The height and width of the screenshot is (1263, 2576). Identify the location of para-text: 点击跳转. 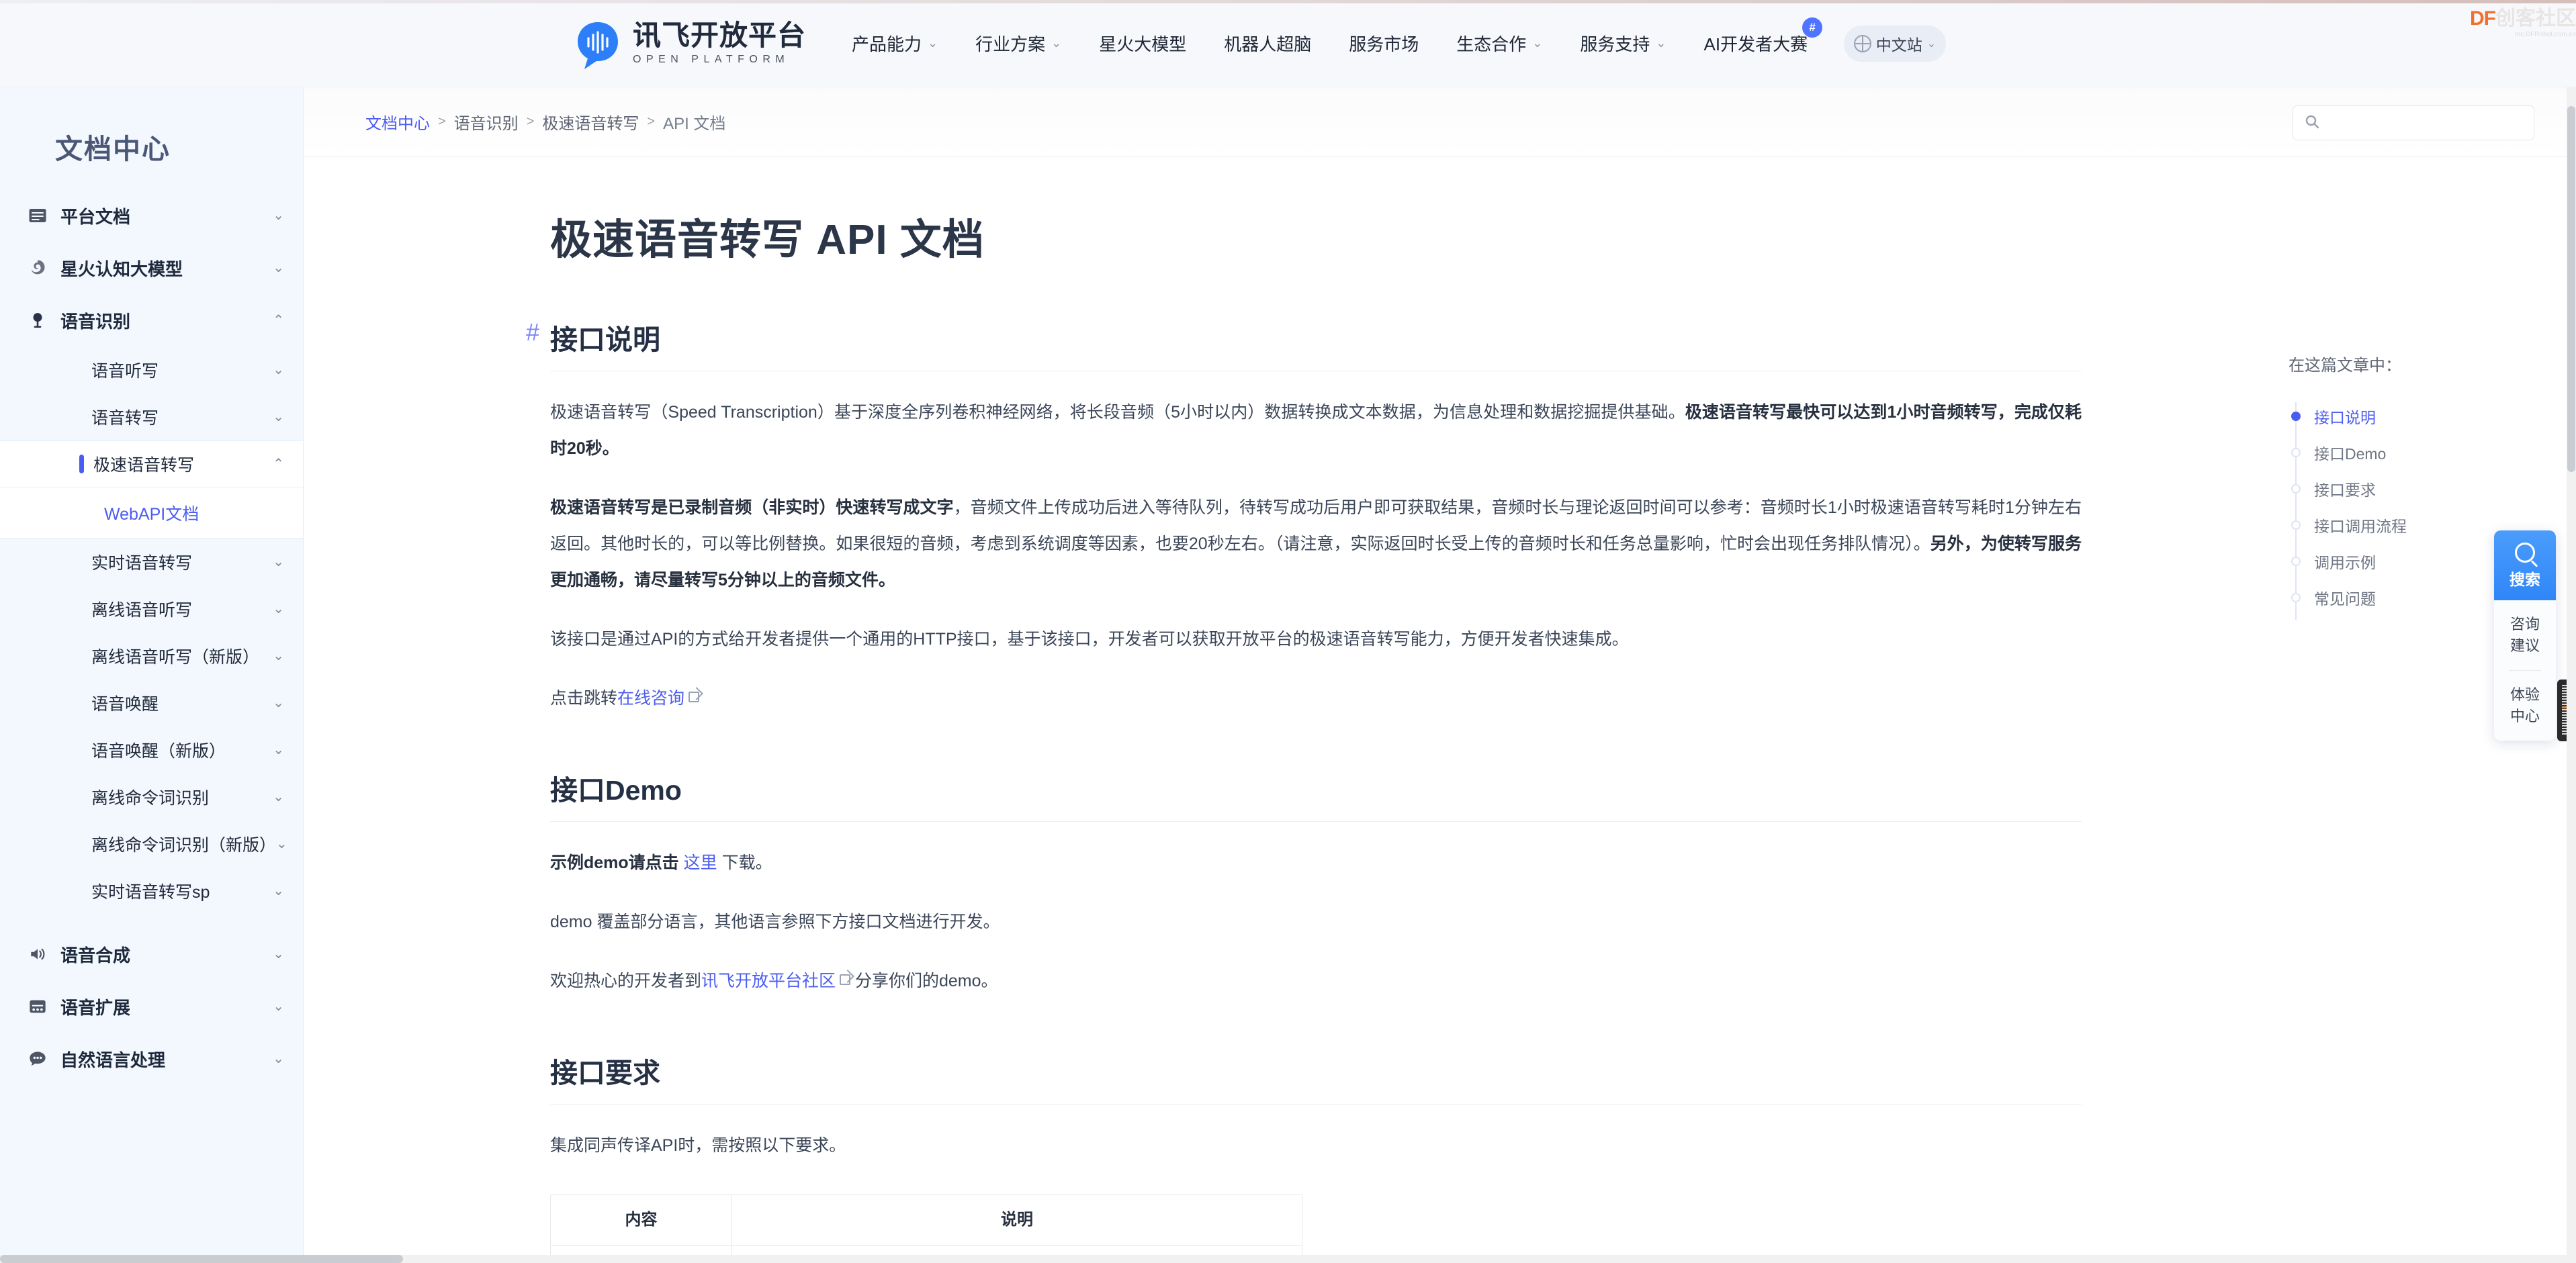
(584, 699).